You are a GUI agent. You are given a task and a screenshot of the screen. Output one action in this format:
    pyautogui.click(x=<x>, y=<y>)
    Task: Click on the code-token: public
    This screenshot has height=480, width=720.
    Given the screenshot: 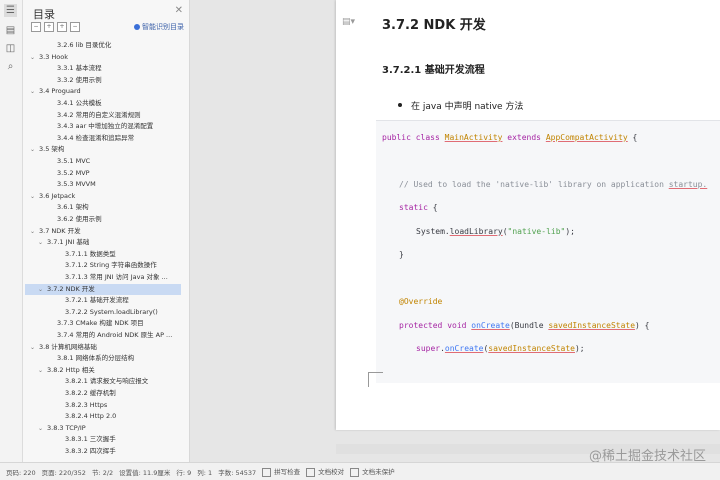 What is the action you would take?
    pyautogui.click(x=396, y=137)
    